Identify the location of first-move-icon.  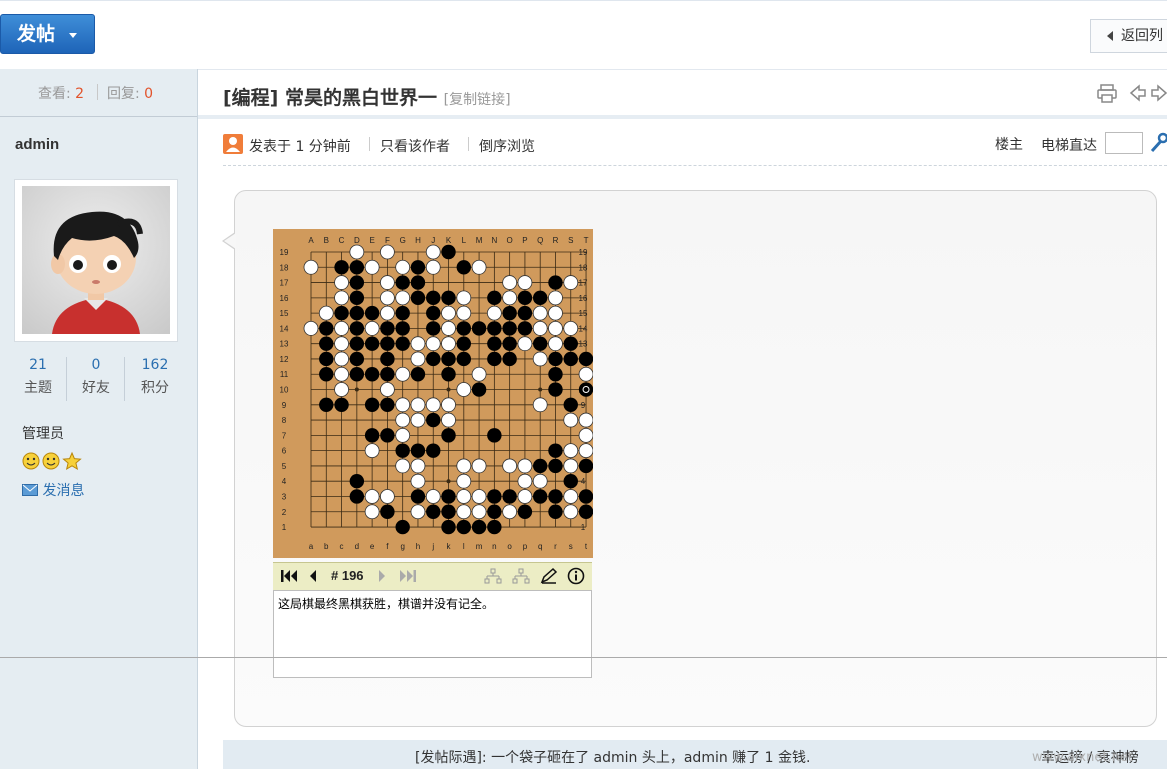
(289, 576).